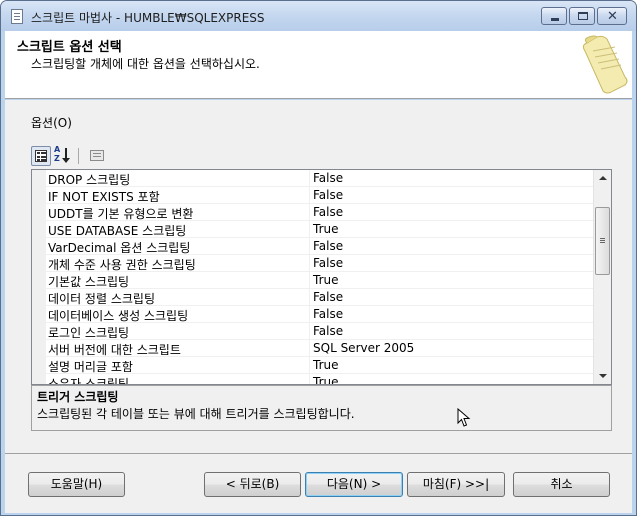  Describe the element at coordinates (90, 367) in the screenshot. I see `property-name: 설명 머리글 포함` at that location.